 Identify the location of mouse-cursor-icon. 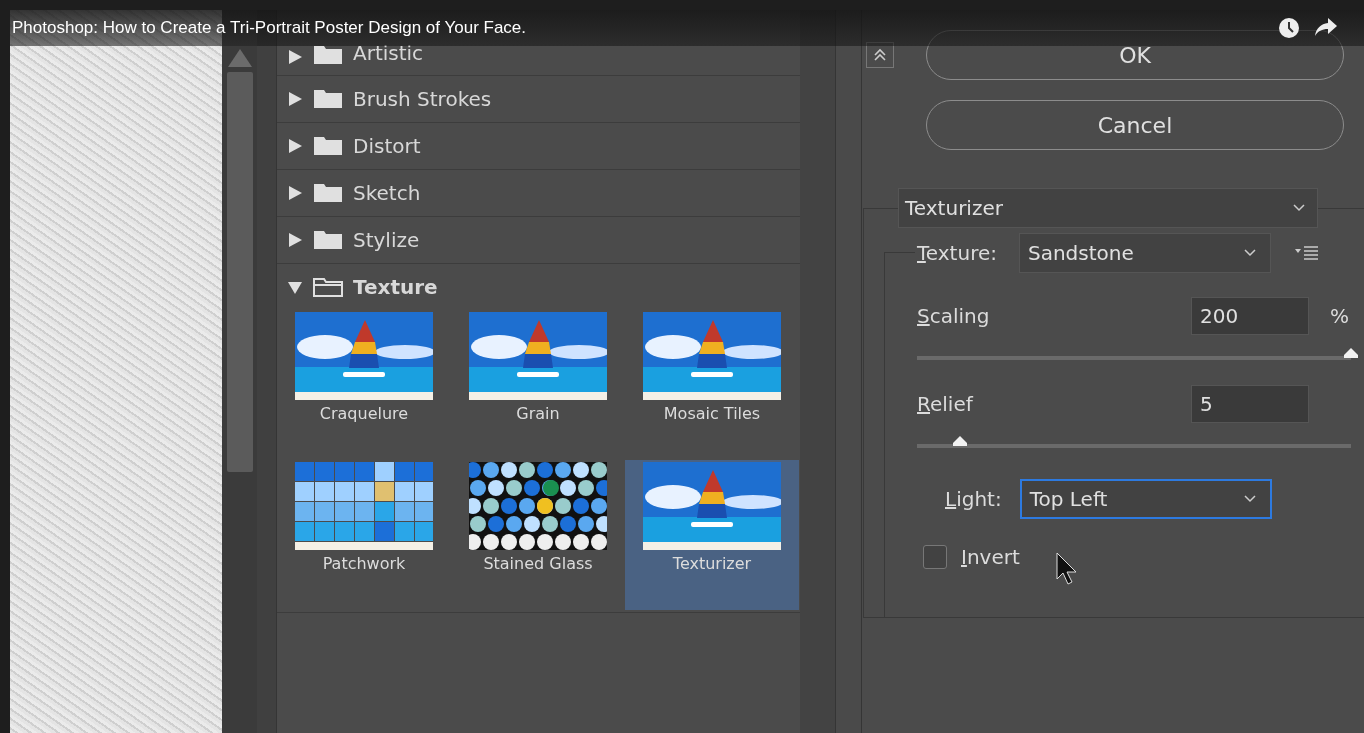
(1067, 569).